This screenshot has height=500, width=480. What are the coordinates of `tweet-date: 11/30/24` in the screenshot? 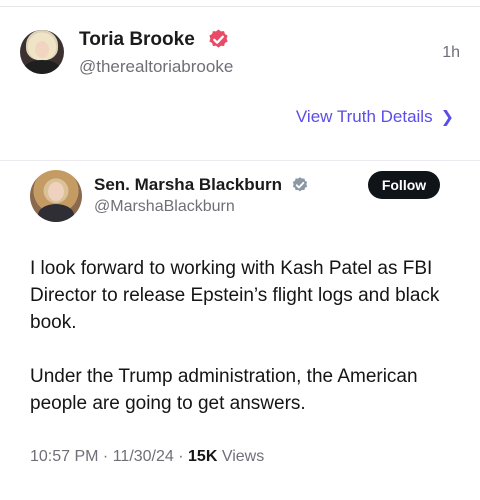 It's located at (143, 456).